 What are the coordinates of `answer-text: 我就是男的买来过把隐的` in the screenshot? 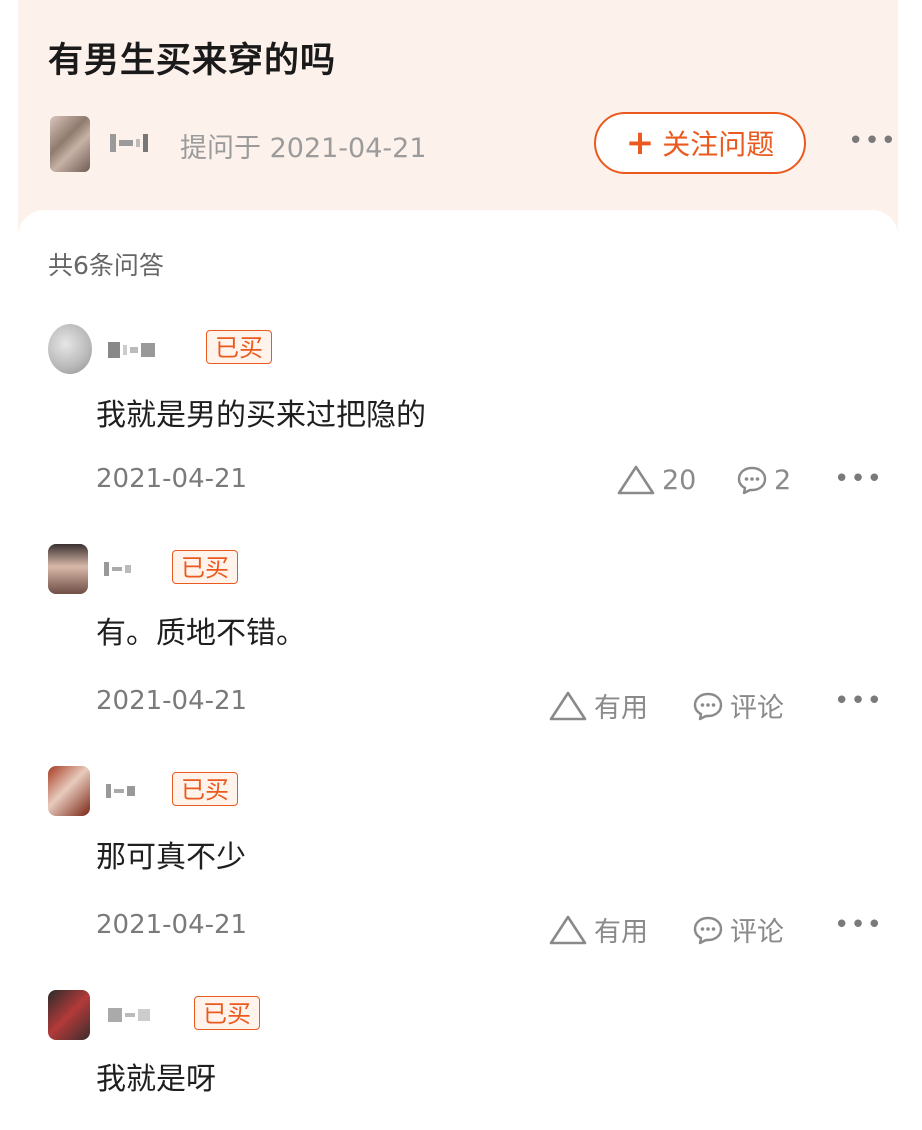 It's located at (261, 415).